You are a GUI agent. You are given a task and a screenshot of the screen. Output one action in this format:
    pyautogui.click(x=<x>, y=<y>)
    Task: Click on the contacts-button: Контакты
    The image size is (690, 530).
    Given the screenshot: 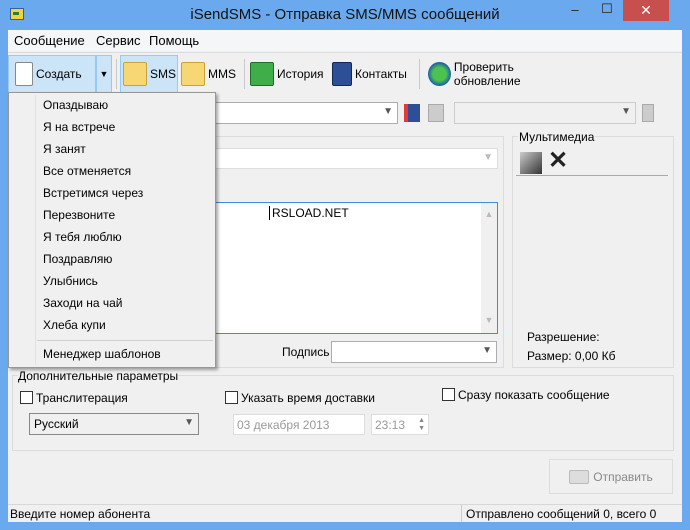 What is the action you would take?
    pyautogui.click(x=372, y=74)
    